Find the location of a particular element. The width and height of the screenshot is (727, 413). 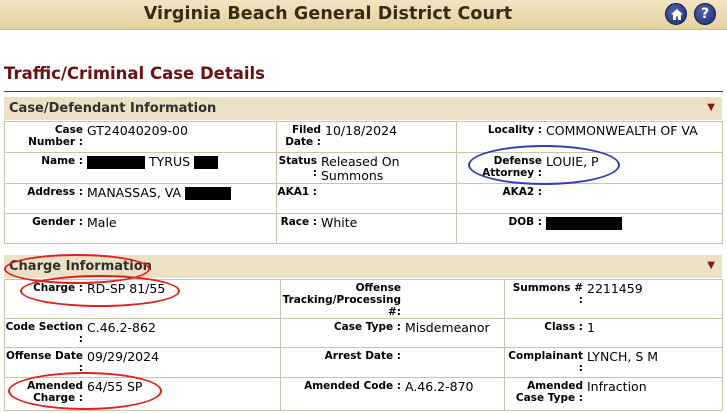

defense-attorney-label: Defense Attorney : is located at coordinates (512, 167).